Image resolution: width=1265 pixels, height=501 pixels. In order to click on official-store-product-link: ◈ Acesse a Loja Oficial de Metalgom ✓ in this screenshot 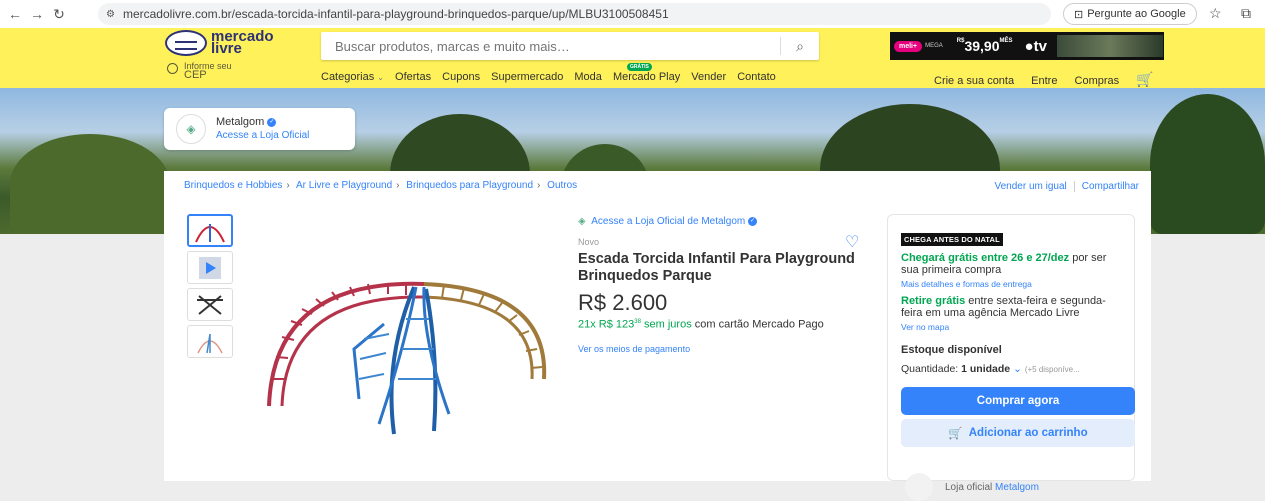, I will do `click(668, 221)`.